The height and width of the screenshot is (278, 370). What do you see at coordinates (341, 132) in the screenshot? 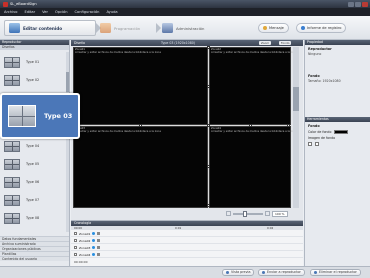
I see `bg-color-swatch` at bounding box center [341, 132].